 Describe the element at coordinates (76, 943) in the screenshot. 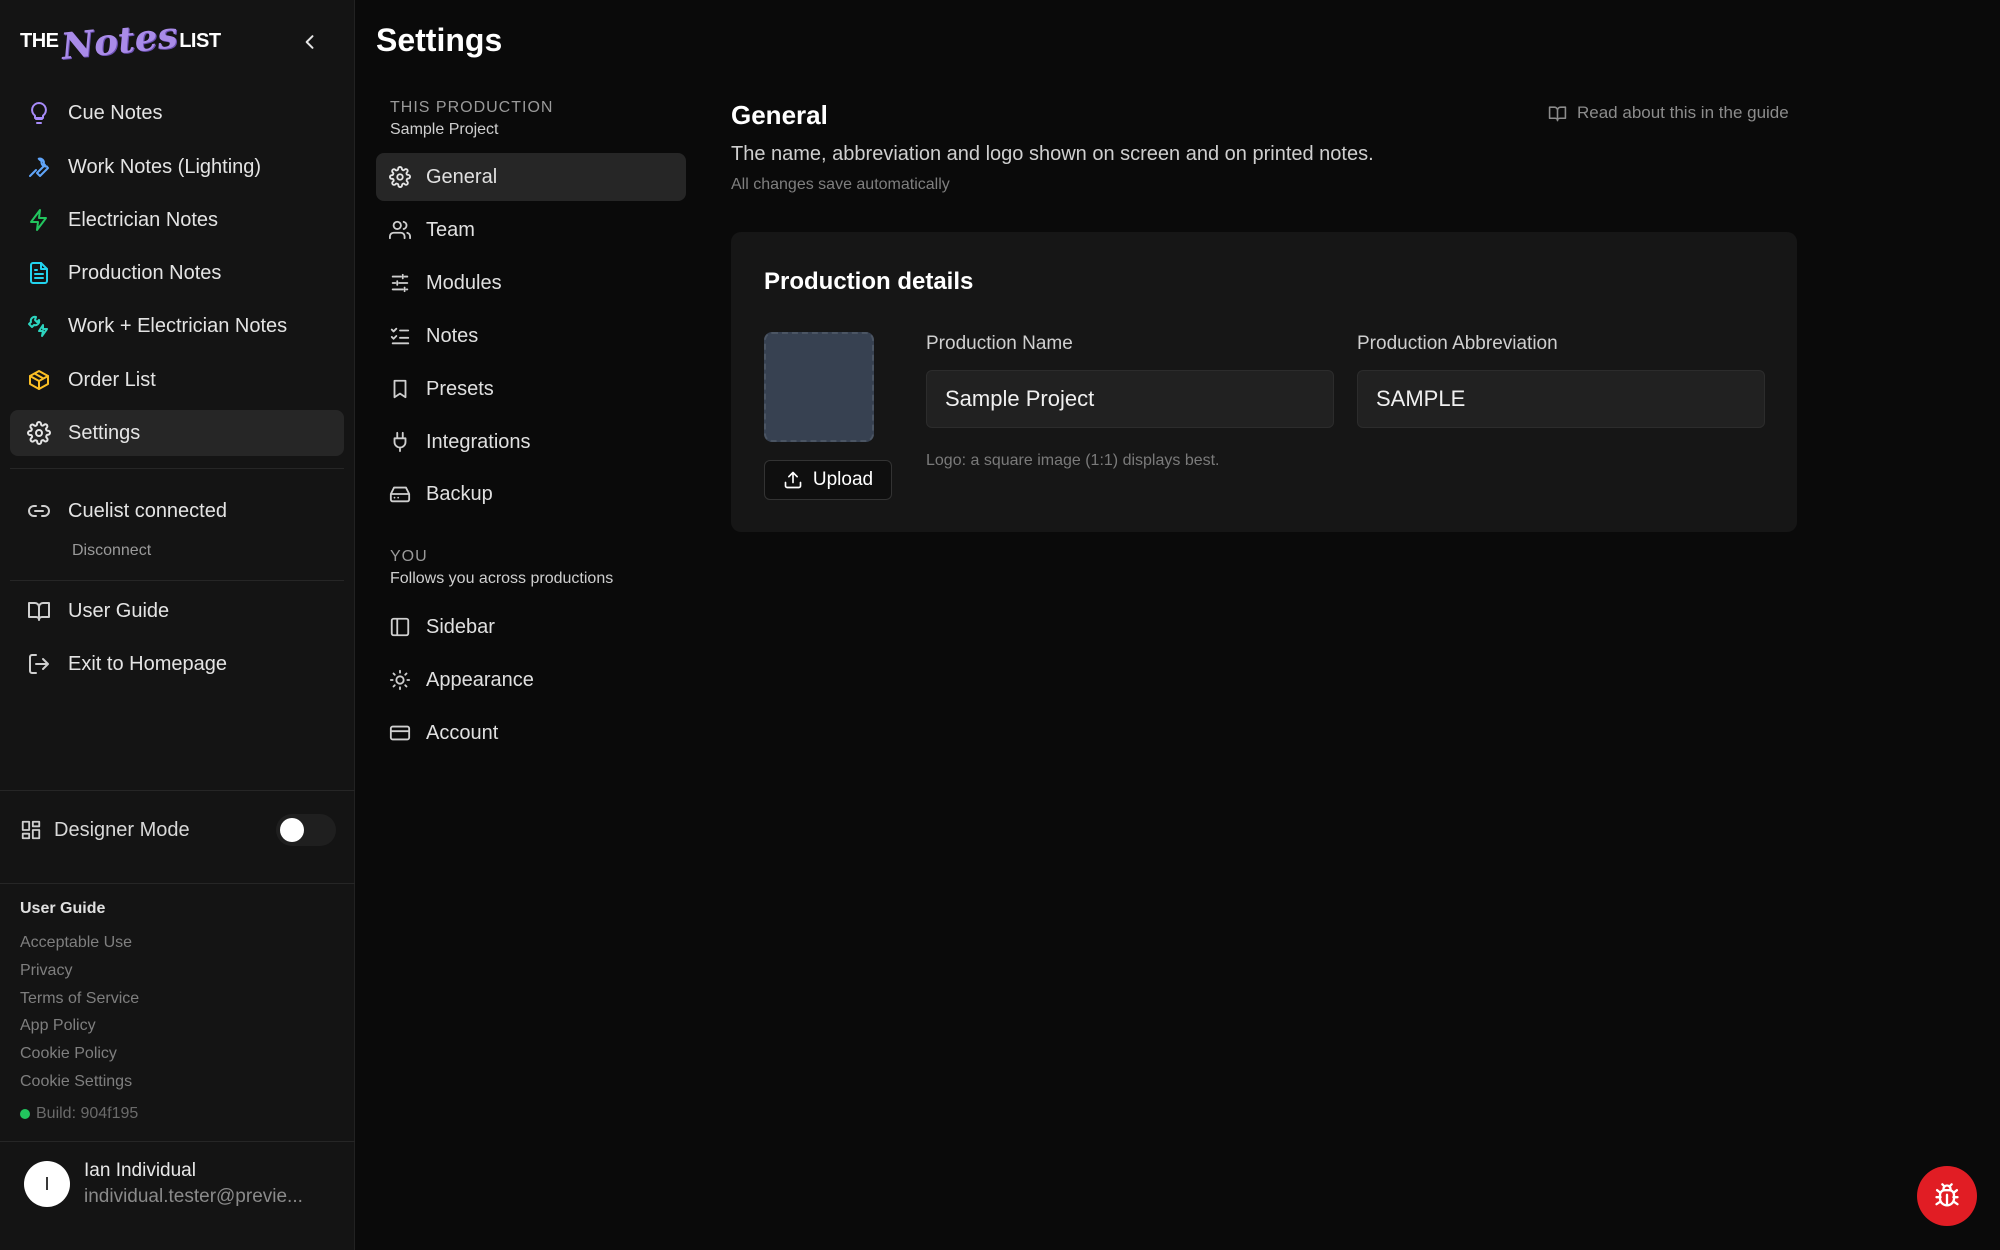

I see `footer-link-acceptable-use: Acceptable Use` at that location.